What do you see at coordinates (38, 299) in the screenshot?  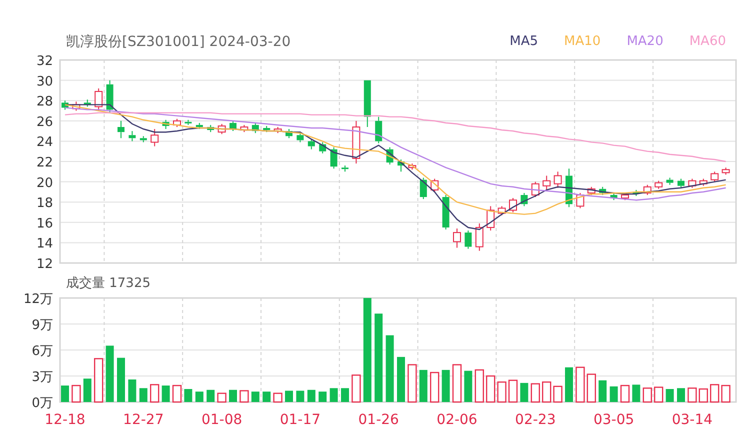 I see `axis-tick-label: 12万` at bounding box center [38, 299].